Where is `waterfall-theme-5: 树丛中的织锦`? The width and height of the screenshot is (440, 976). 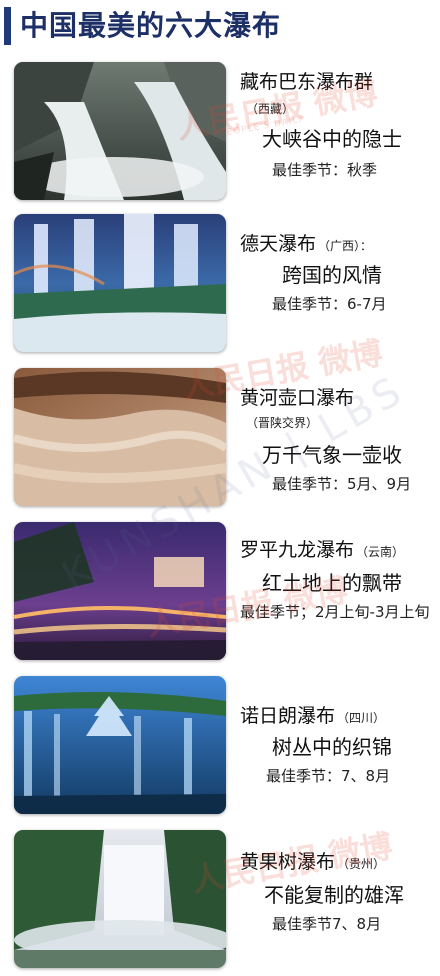 waterfall-theme-5: 树丛中的织锦 is located at coordinates (332, 747).